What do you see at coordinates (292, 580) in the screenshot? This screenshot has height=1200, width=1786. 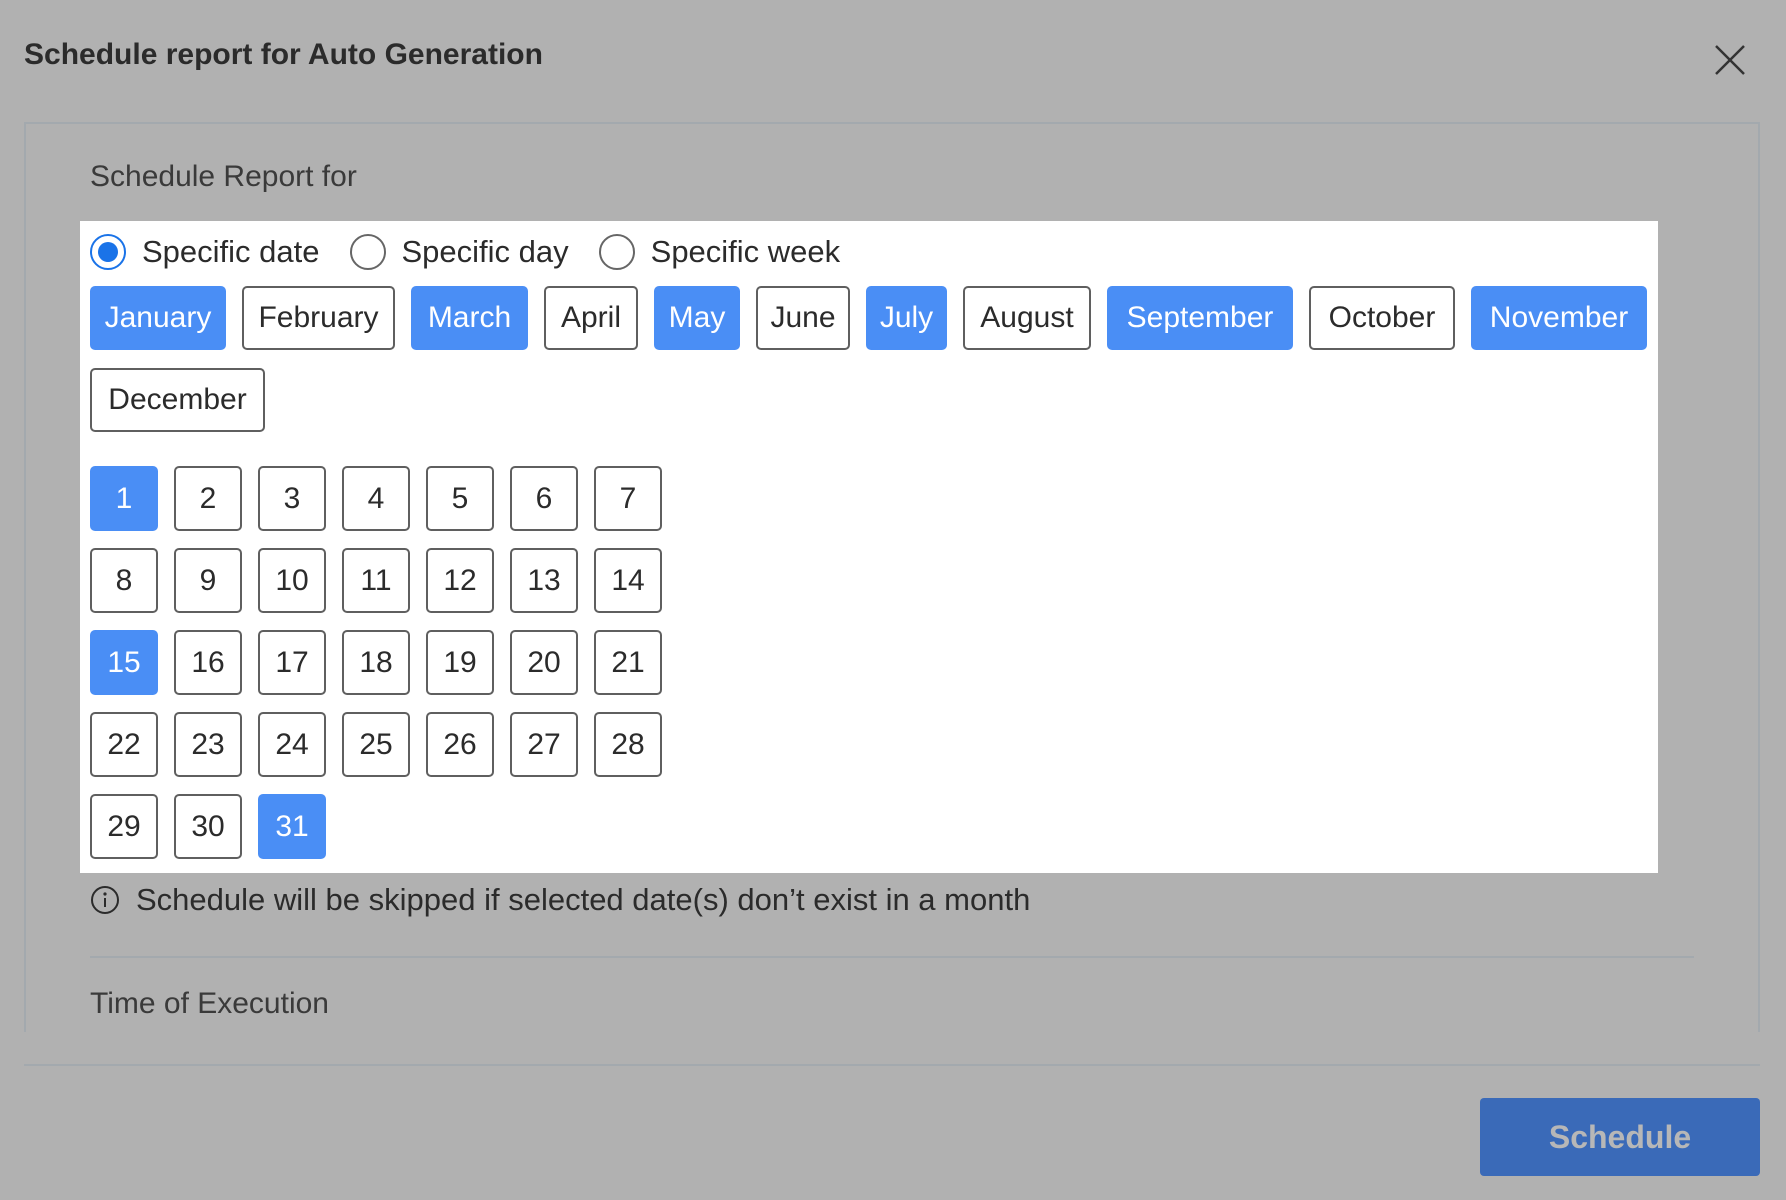 I see `date-chip-10: 10` at bounding box center [292, 580].